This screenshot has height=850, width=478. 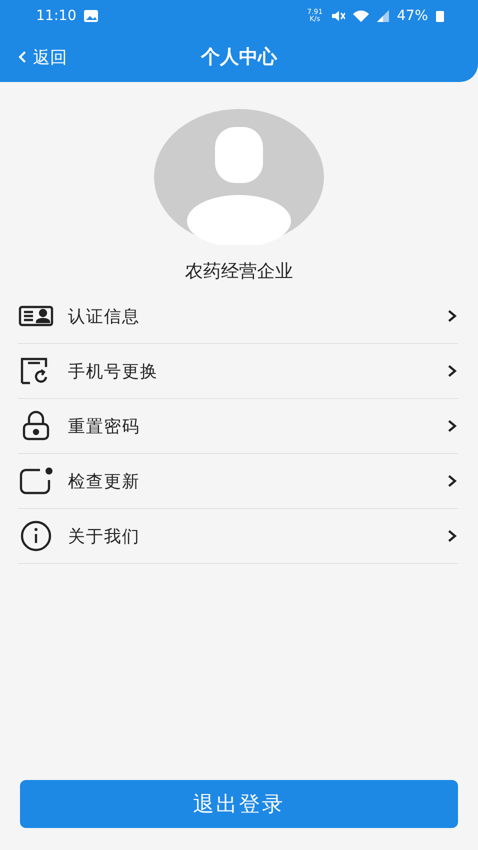 I want to click on image-icon, so click(x=91, y=16).